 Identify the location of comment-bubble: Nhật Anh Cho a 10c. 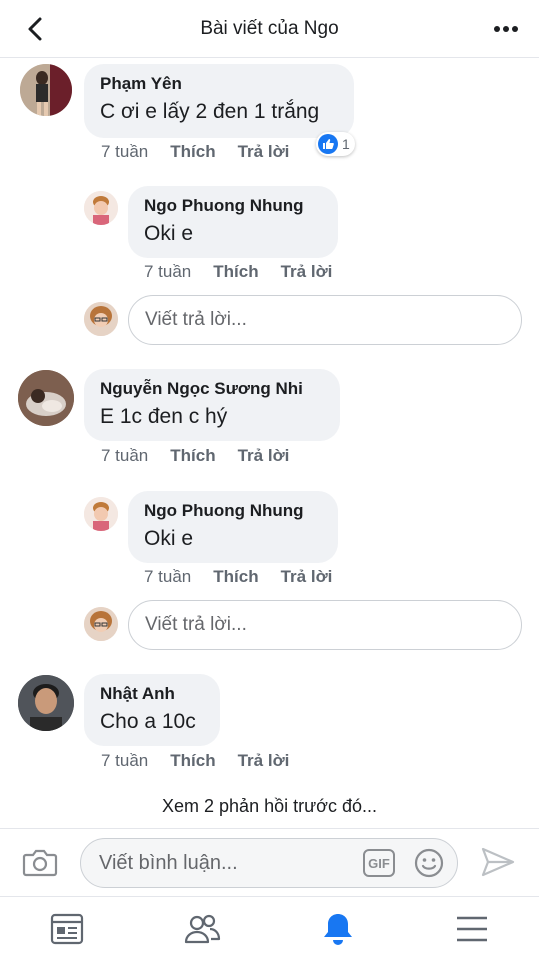
(152, 710).